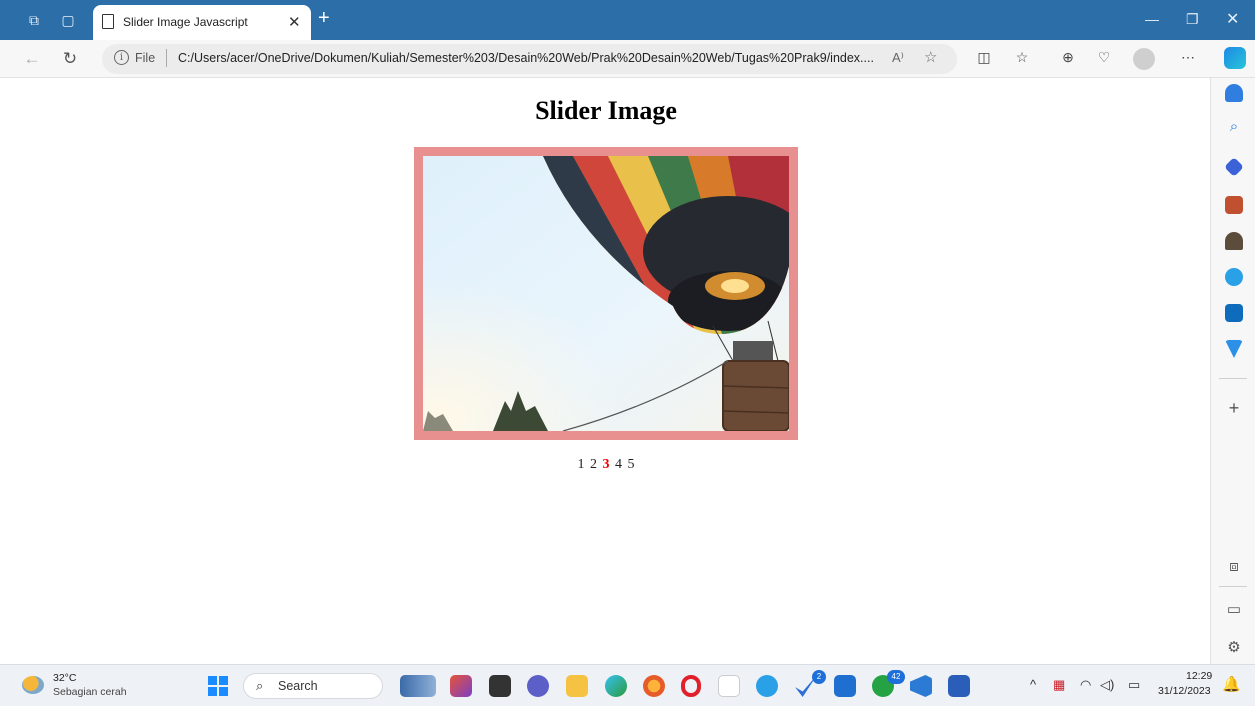 The height and width of the screenshot is (706, 1255). I want to click on settings-gear-icon: ⚙, so click(1234, 647).